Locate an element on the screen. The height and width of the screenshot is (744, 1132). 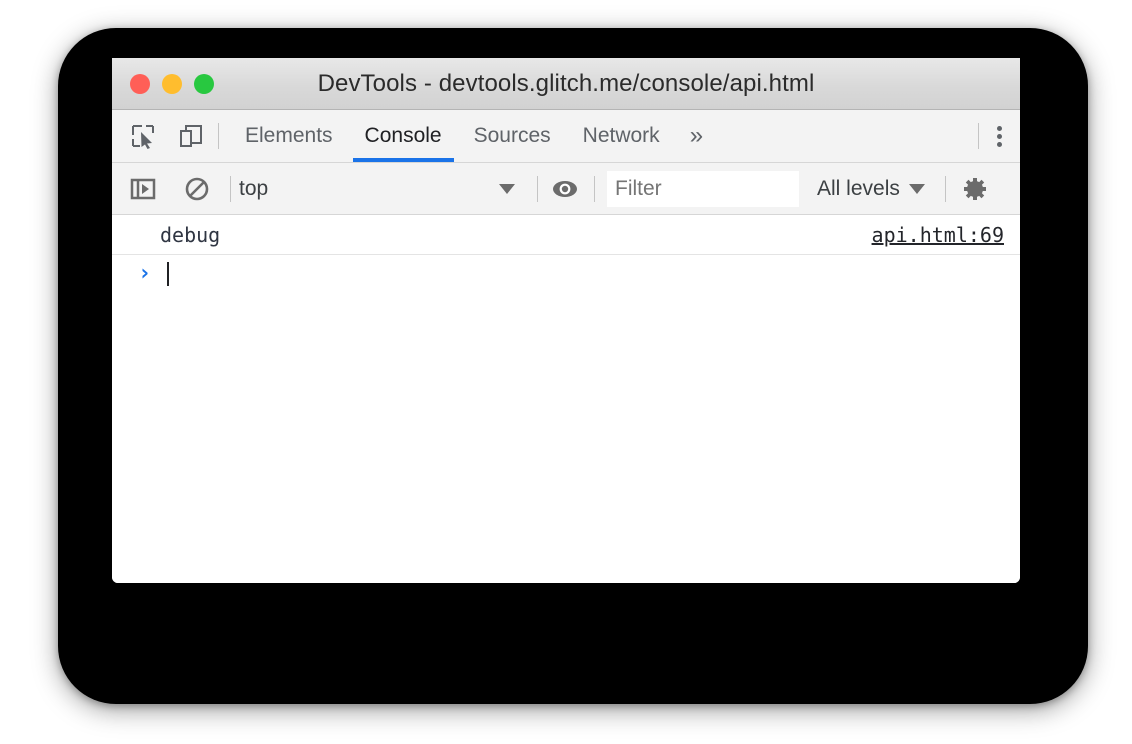
toolbar-divider is located at coordinates (218, 136).